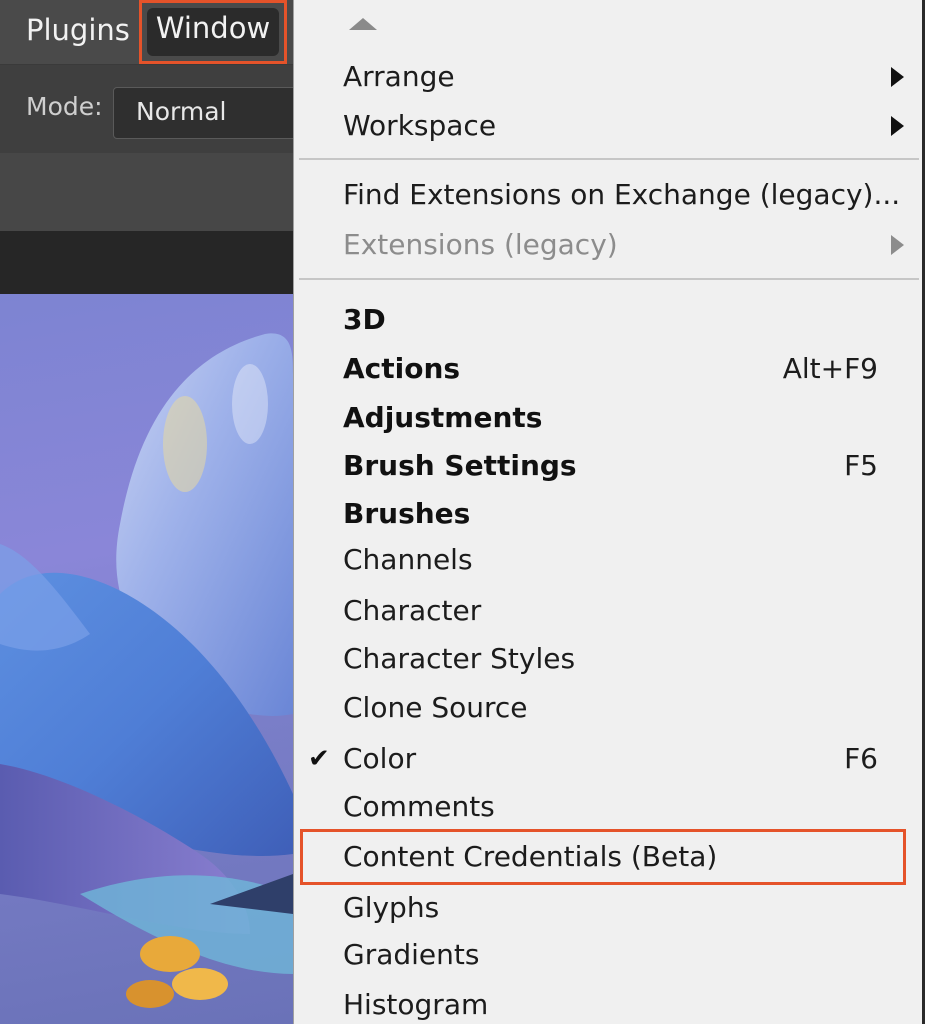  What do you see at coordinates (408, 559) in the screenshot?
I see `menu-item-label: Channels` at bounding box center [408, 559].